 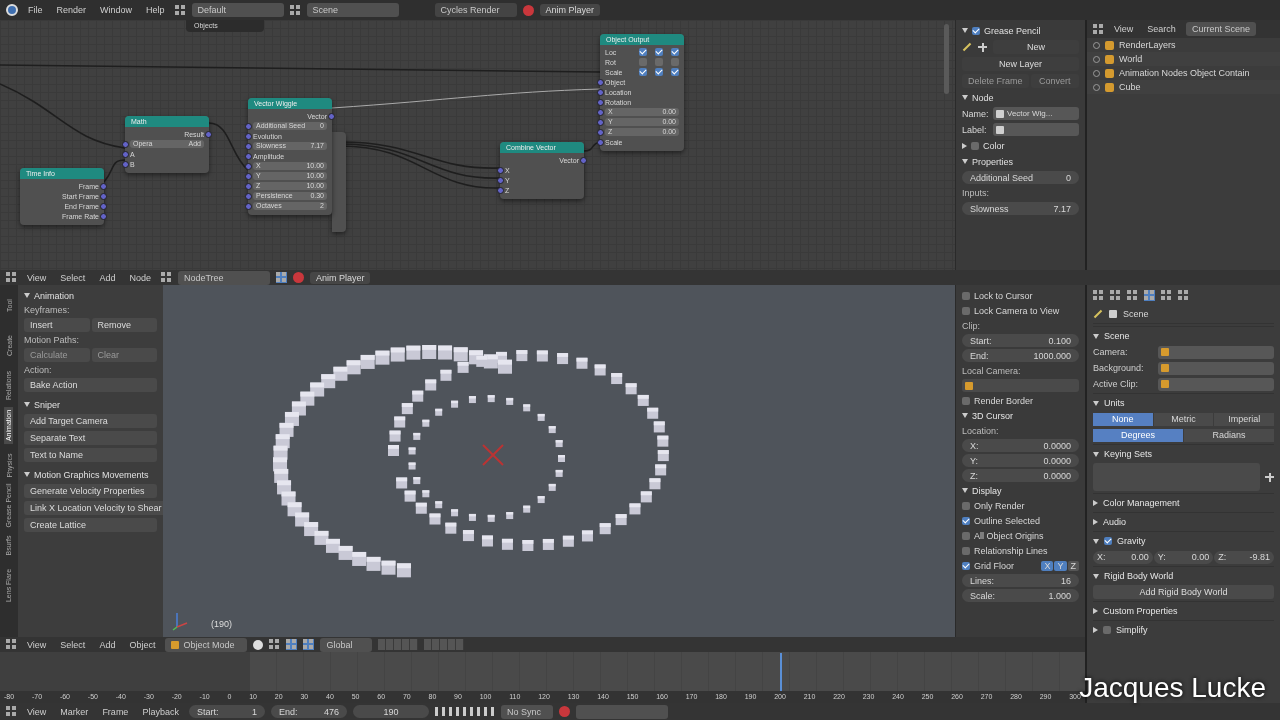 I want to click on orientation-dropdown: Global, so click(x=346, y=644).